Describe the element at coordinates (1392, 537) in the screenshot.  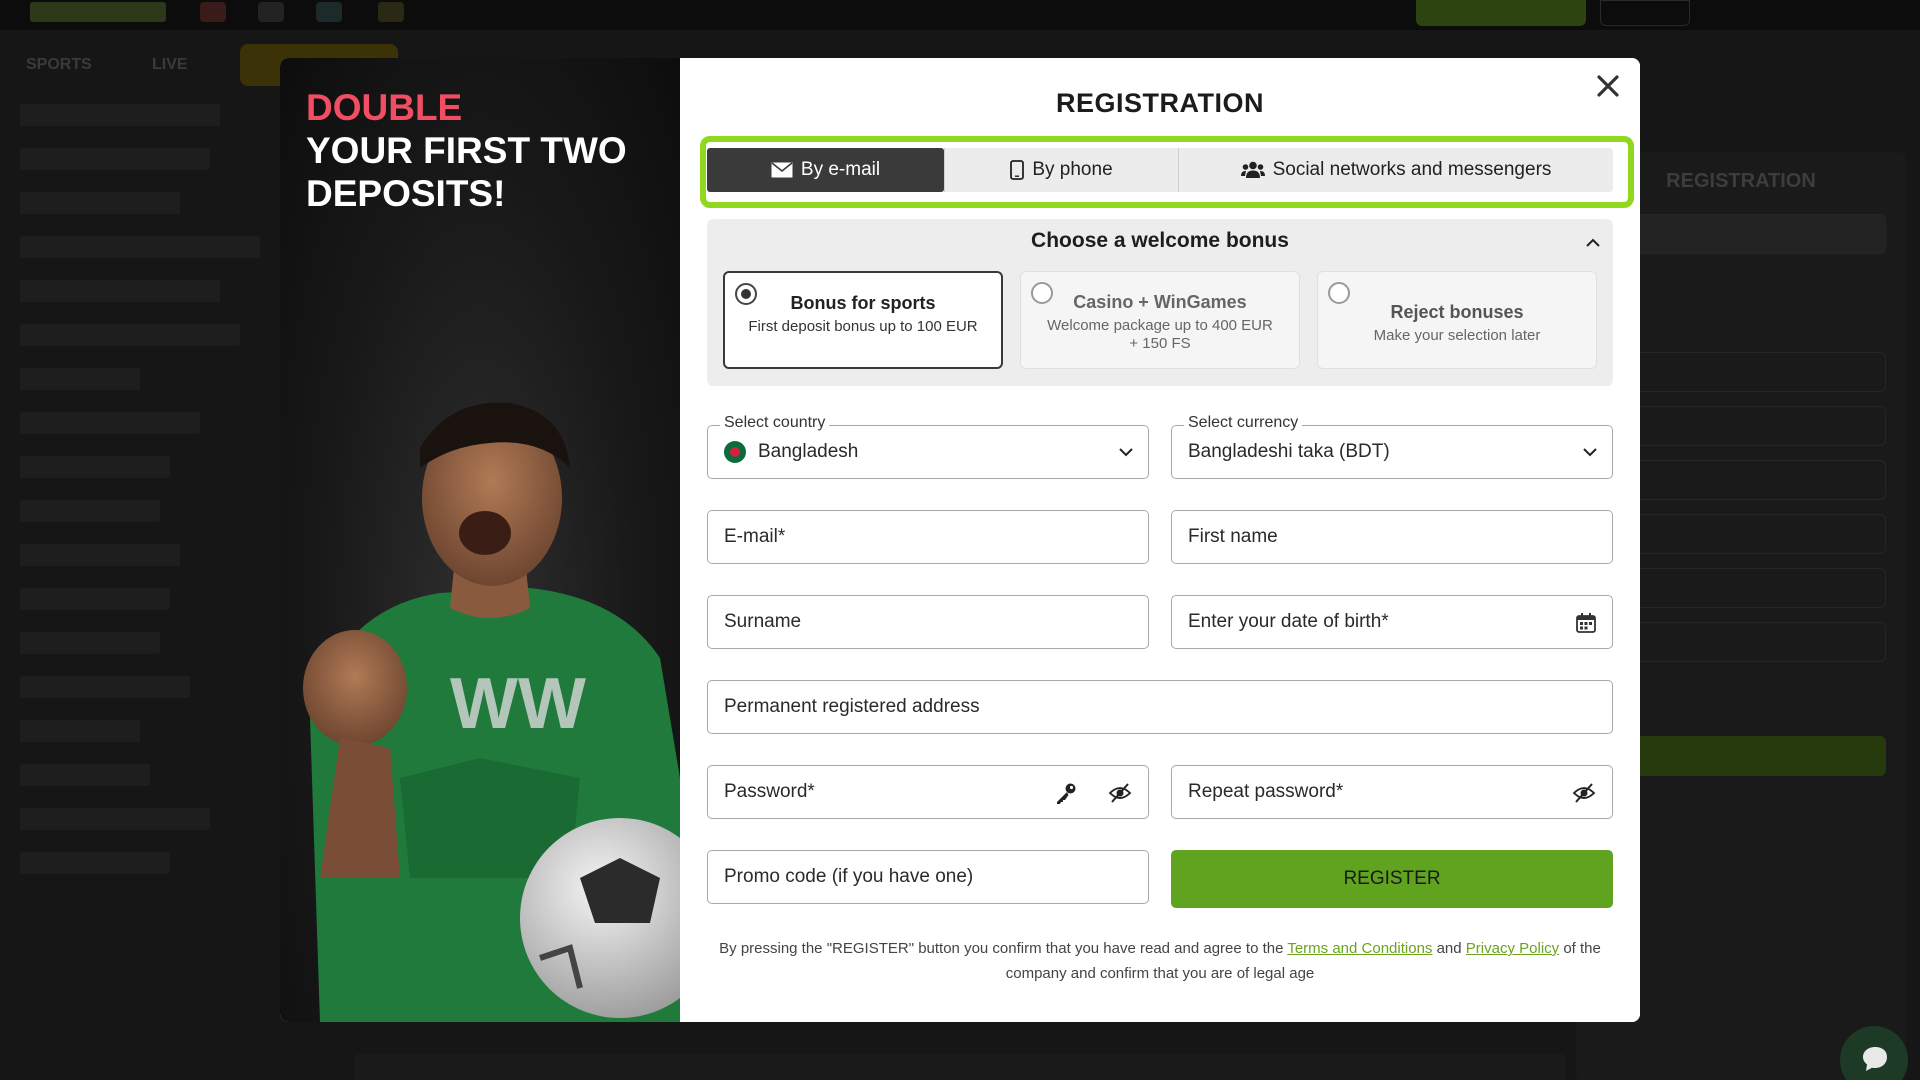
I see `first-name-field: First name` at that location.